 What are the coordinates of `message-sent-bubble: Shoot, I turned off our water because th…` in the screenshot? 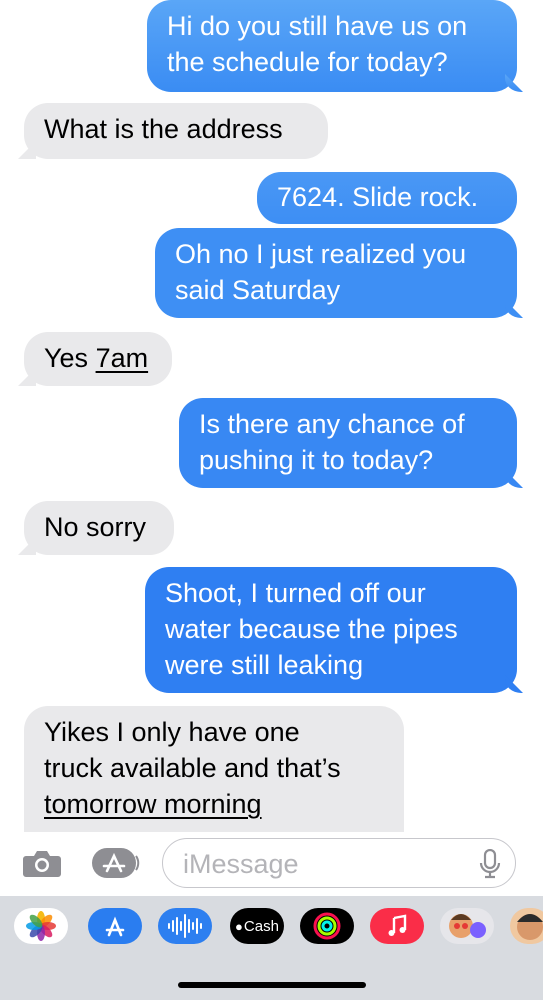 It's located at (331, 630).